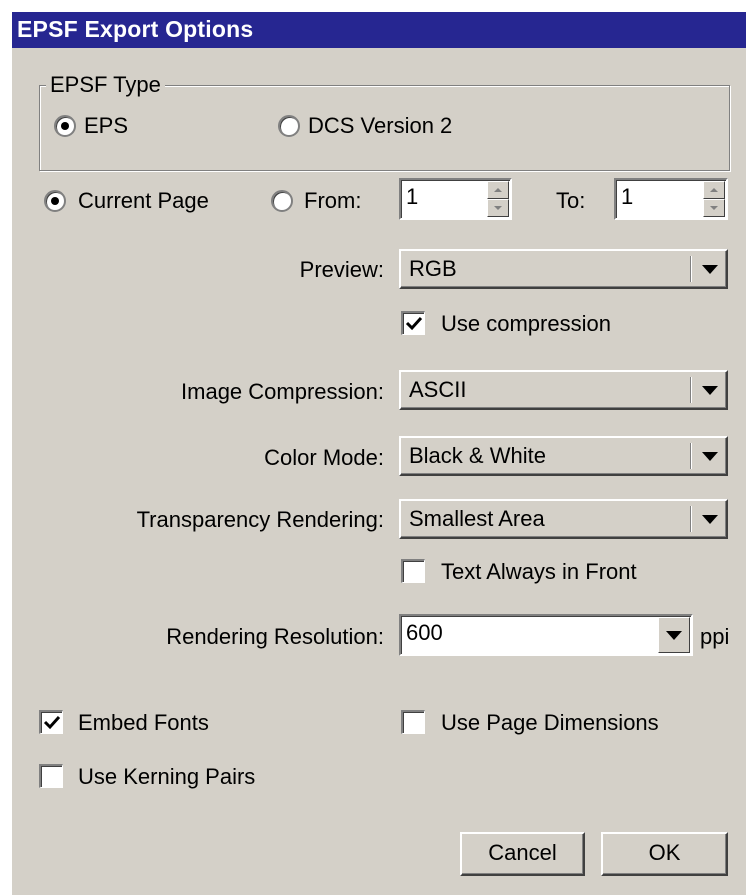  I want to click on transparency-rendering-label: Transparency Rendering:, so click(260, 519).